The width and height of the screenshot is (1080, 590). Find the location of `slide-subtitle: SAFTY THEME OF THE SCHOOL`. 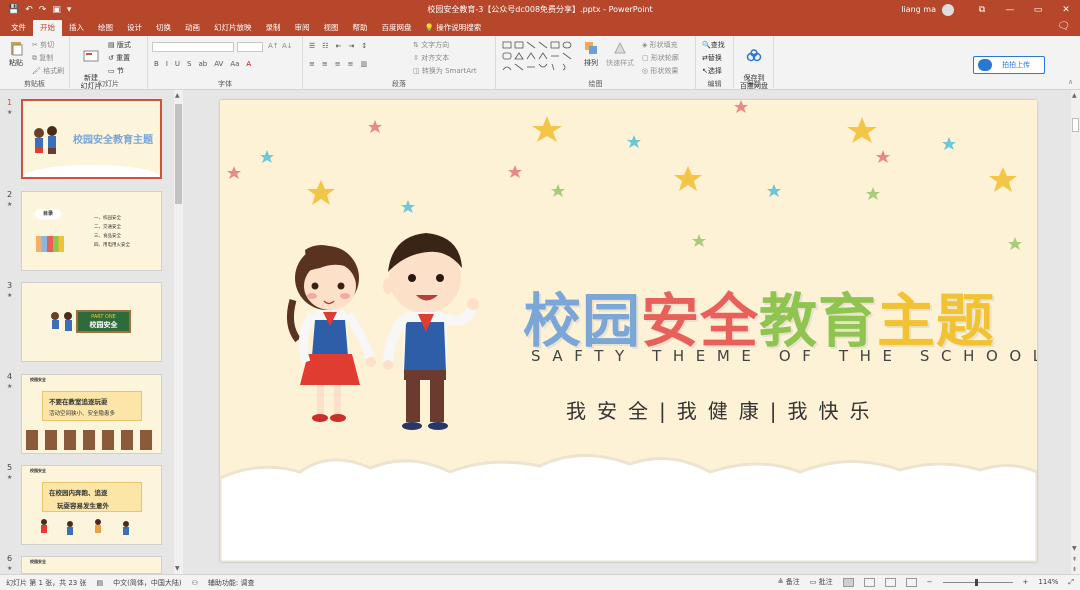

slide-subtitle: SAFTY THEME OF THE SCHOOL is located at coordinates (784, 356).